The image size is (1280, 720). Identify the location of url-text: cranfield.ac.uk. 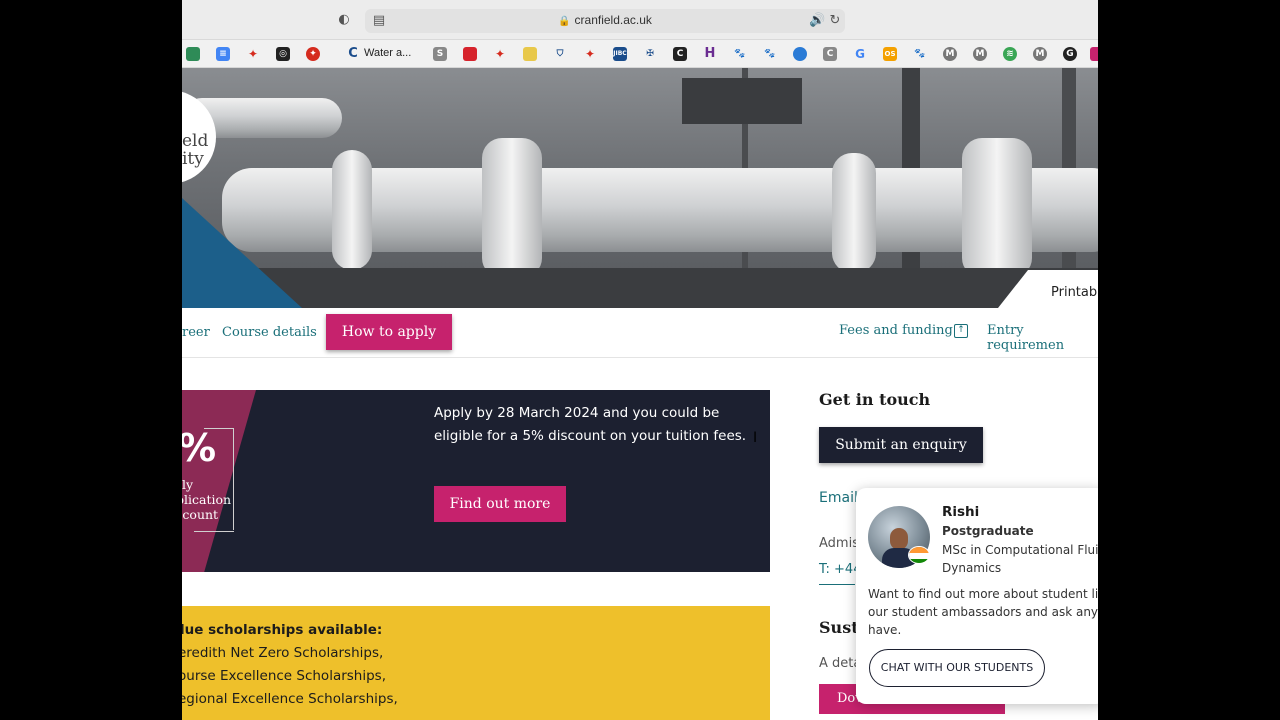
(613, 20).